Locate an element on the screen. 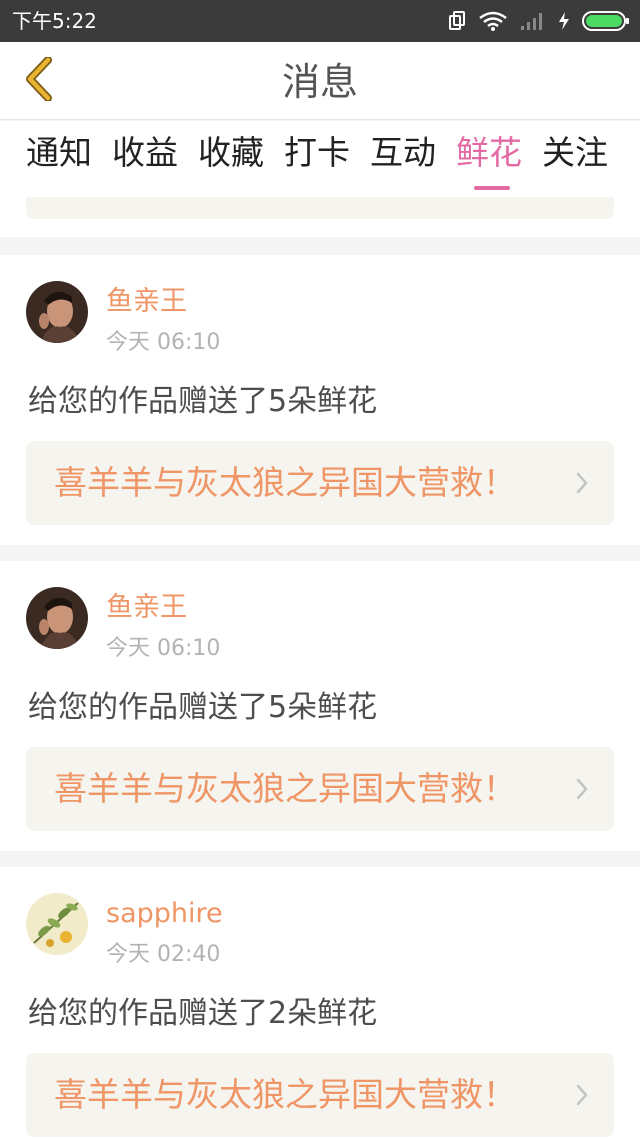 This screenshot has height=1138, width=640. page-title: 消息 is located at coordinates (319, 82).